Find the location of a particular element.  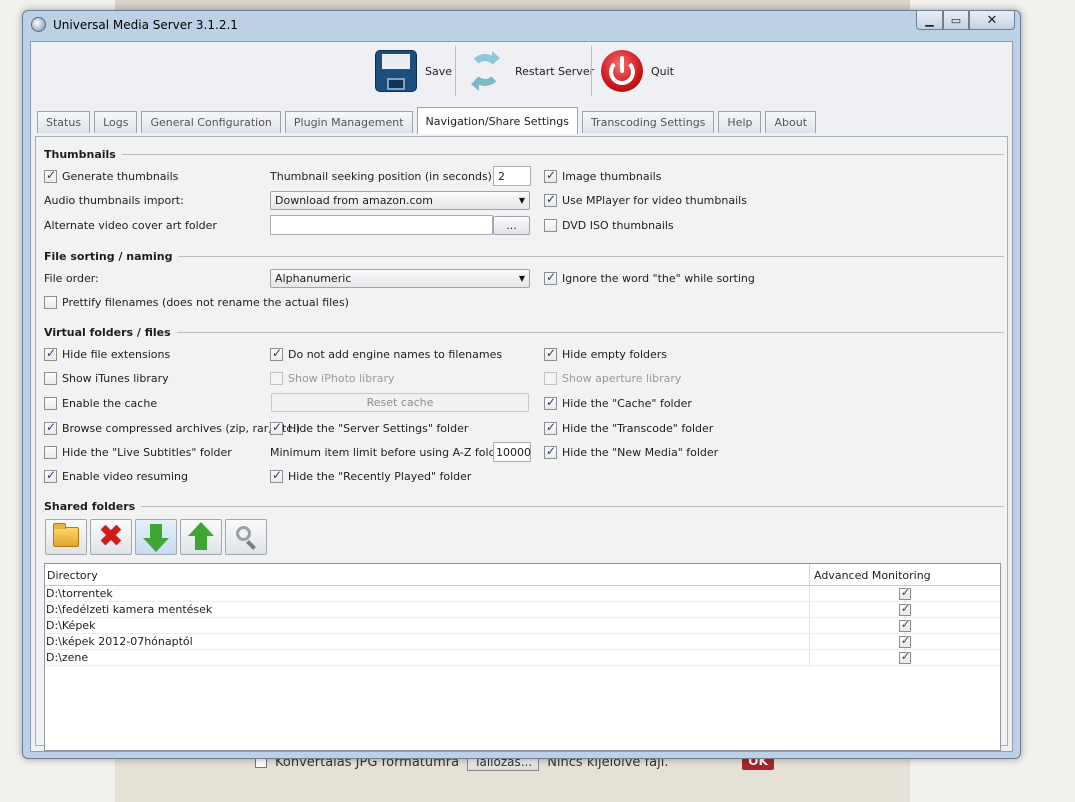

hide-transcode-folder-checkbox: Hide the "Transcode" folder is located at coordinates (628, 428).